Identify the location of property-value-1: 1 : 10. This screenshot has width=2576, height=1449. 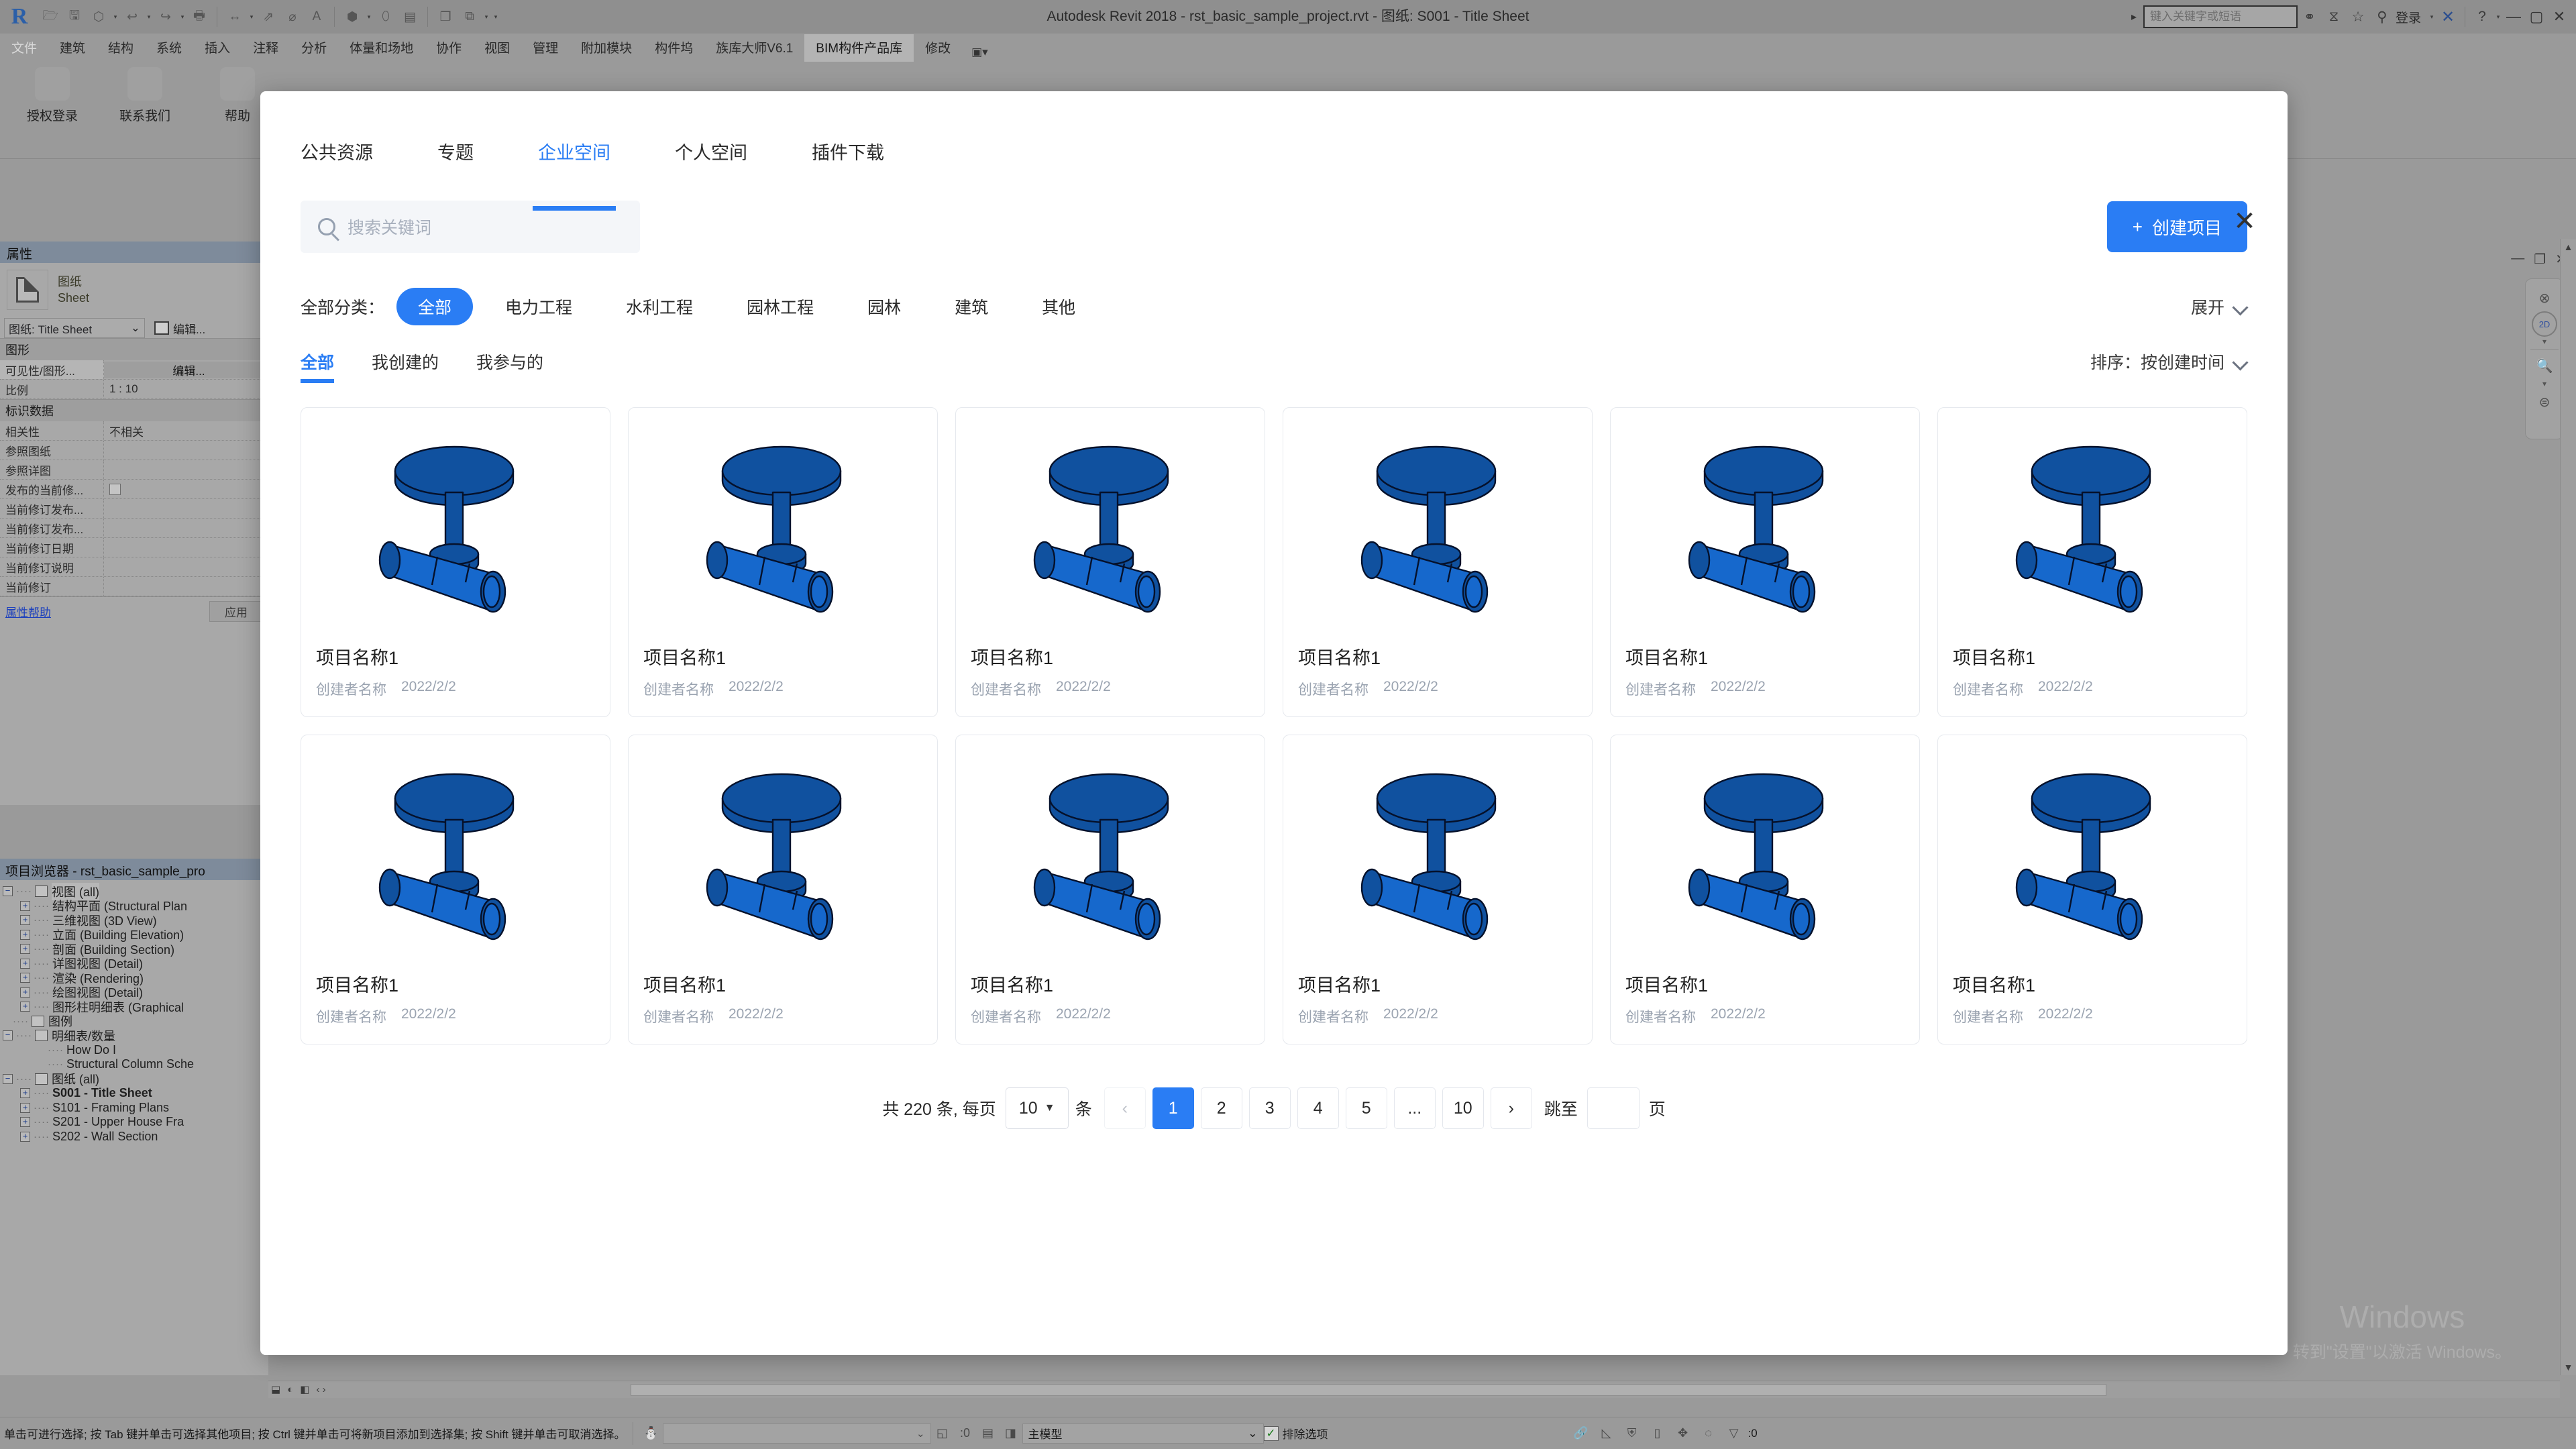
(186, 389).